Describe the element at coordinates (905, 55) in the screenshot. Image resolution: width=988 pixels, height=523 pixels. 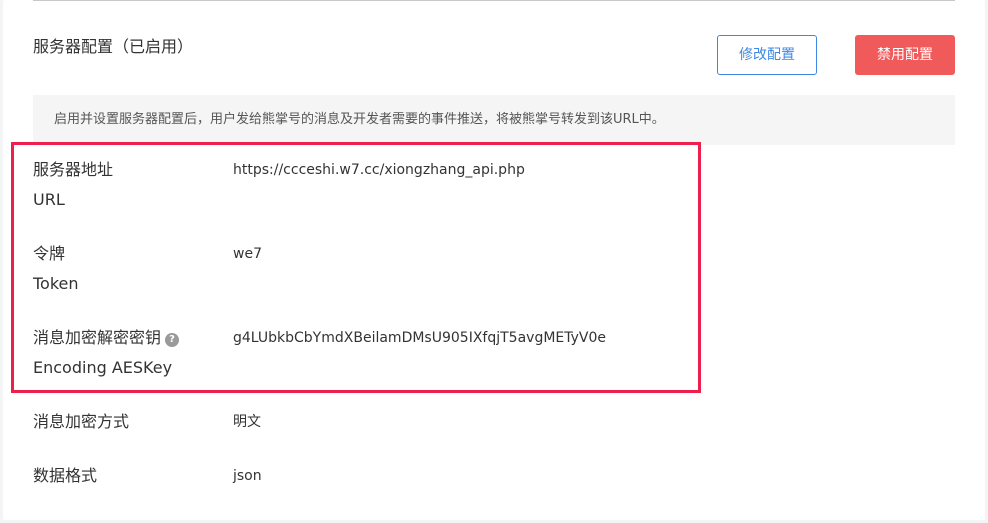
I see `disable-config-button: 禁用配置` at that location.